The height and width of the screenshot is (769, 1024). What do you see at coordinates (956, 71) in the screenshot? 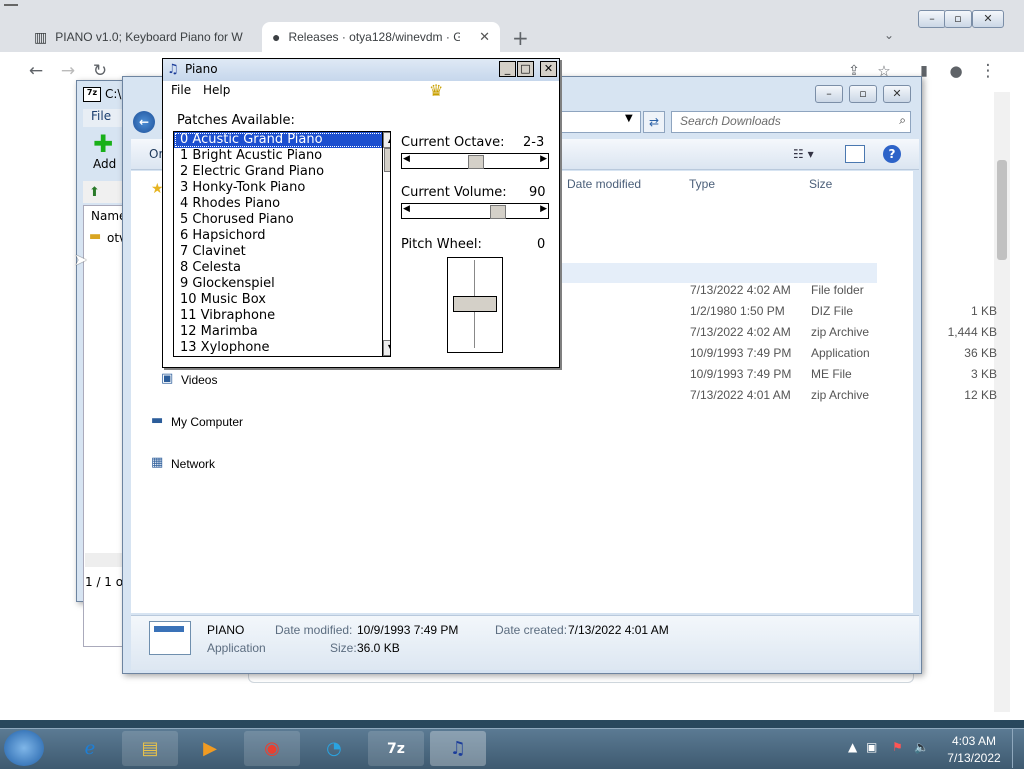
I see `profile-icon: ●` at bounding box center [956, 71].